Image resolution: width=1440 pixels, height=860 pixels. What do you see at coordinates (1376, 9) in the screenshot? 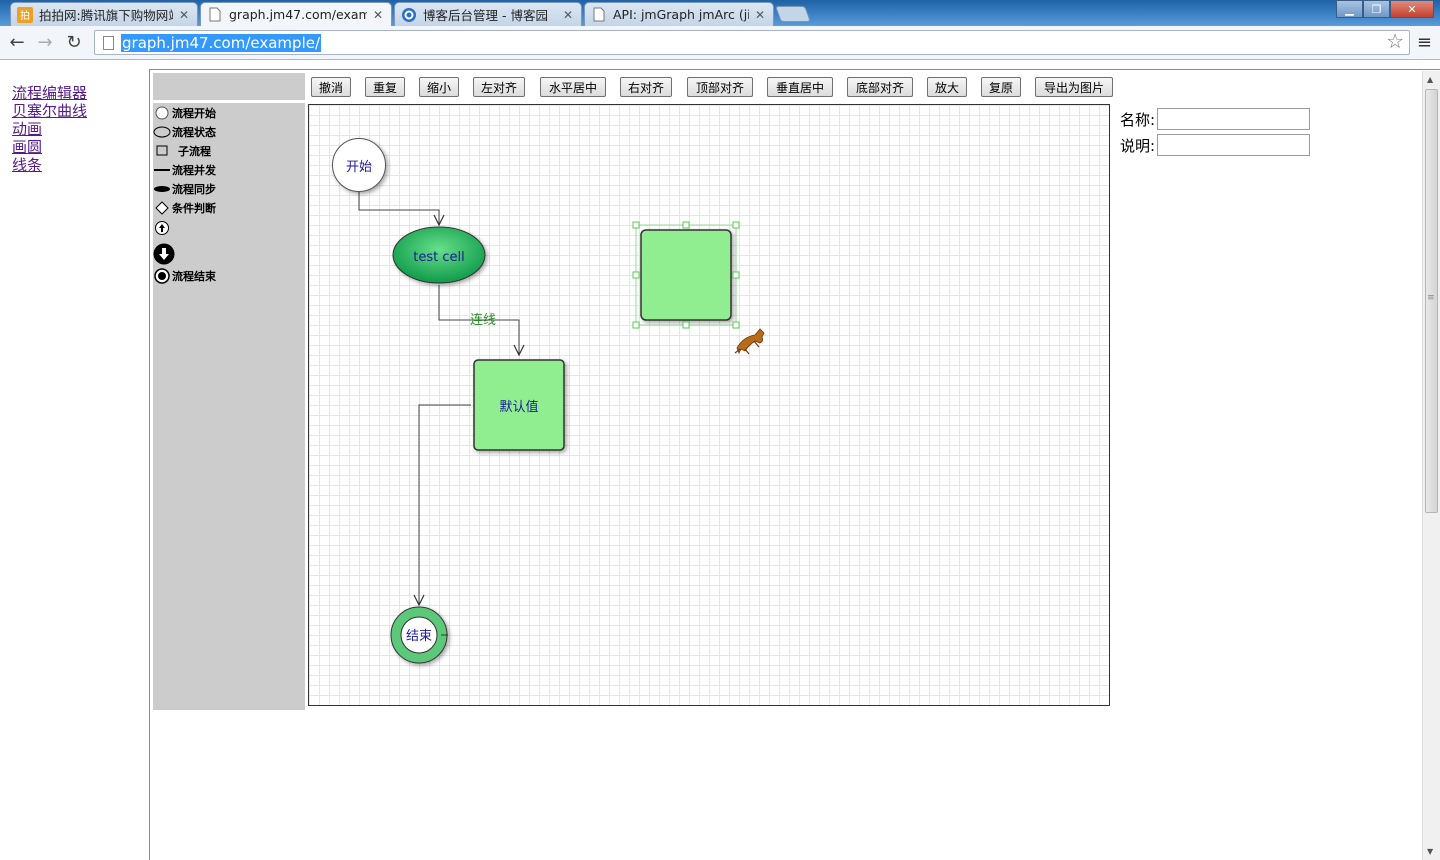
I see `maximize-button: ❐` at bounding box center [1376, 9].